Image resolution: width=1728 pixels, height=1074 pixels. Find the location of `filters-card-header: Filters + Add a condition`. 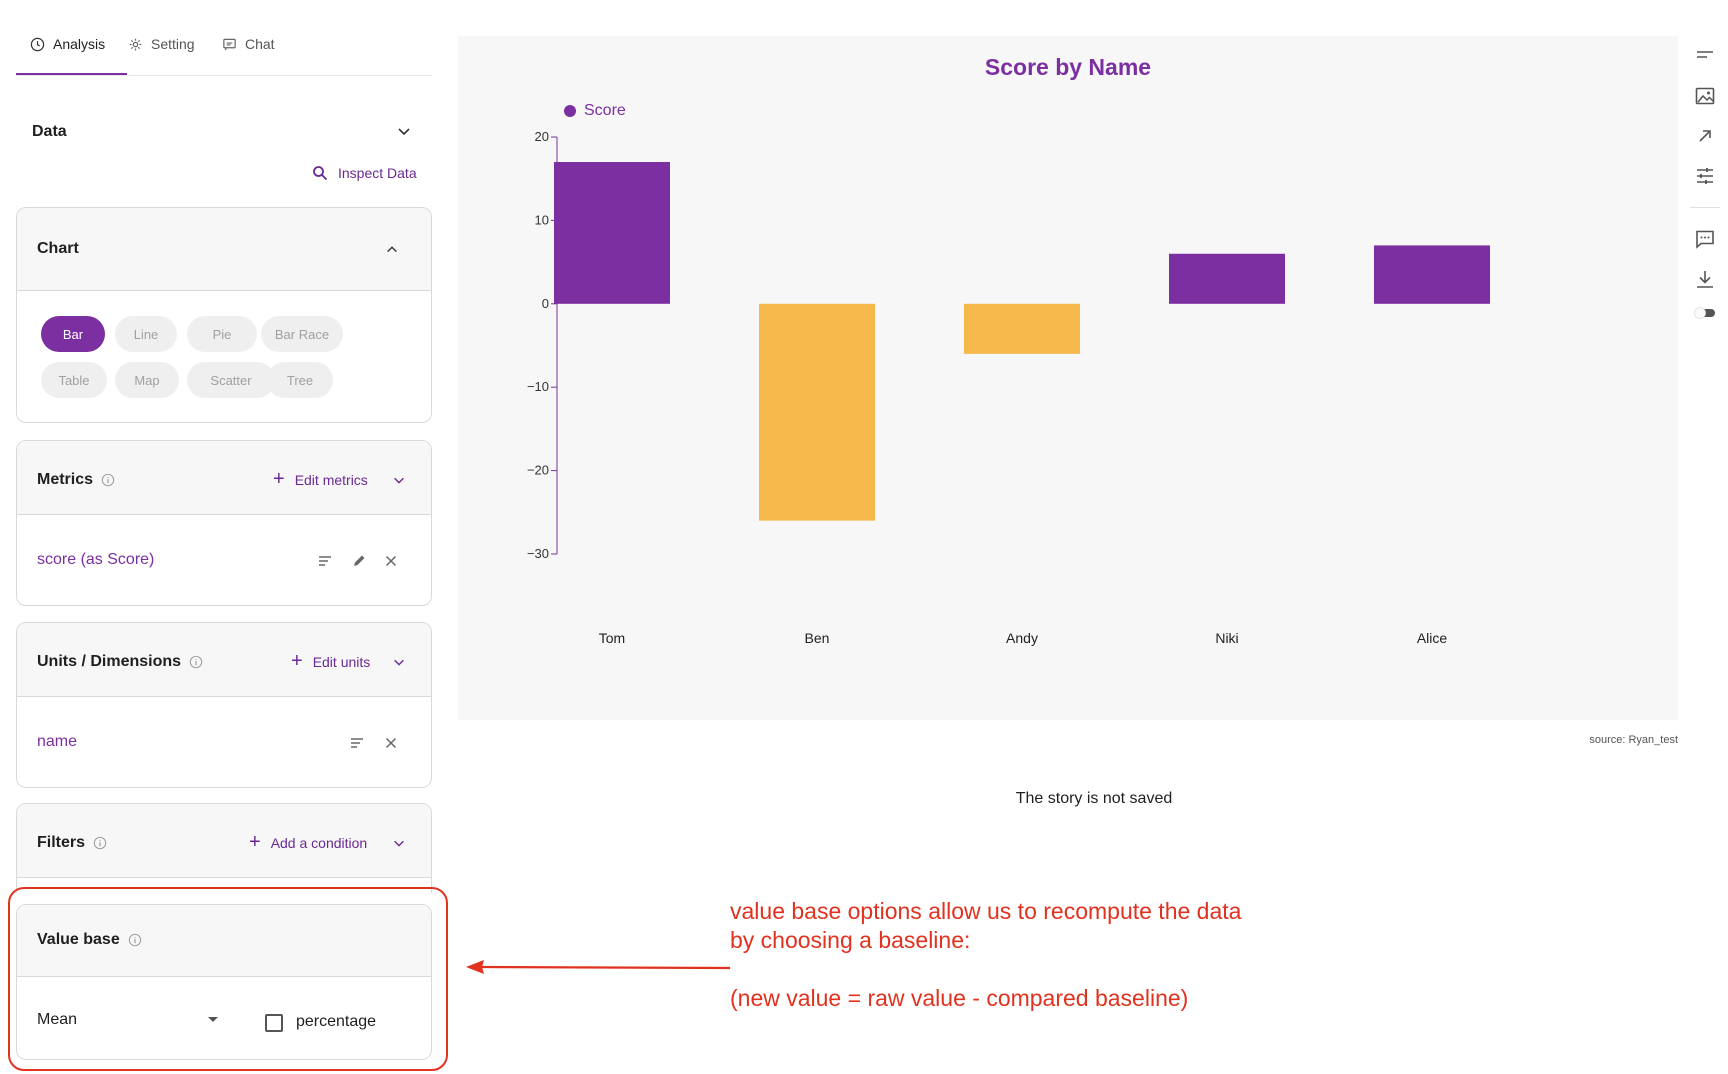

filters-card-header: Filters + Add a condition is located at coordinates (224, 841).